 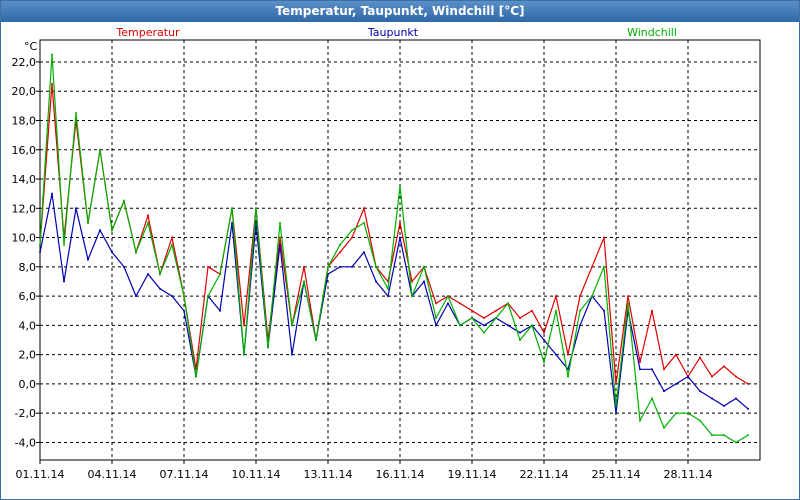 What do you see at coordinates (28, 384) in the screenshot?
I see `y-tick-label: 0,0` at bounding box center [28, 384].